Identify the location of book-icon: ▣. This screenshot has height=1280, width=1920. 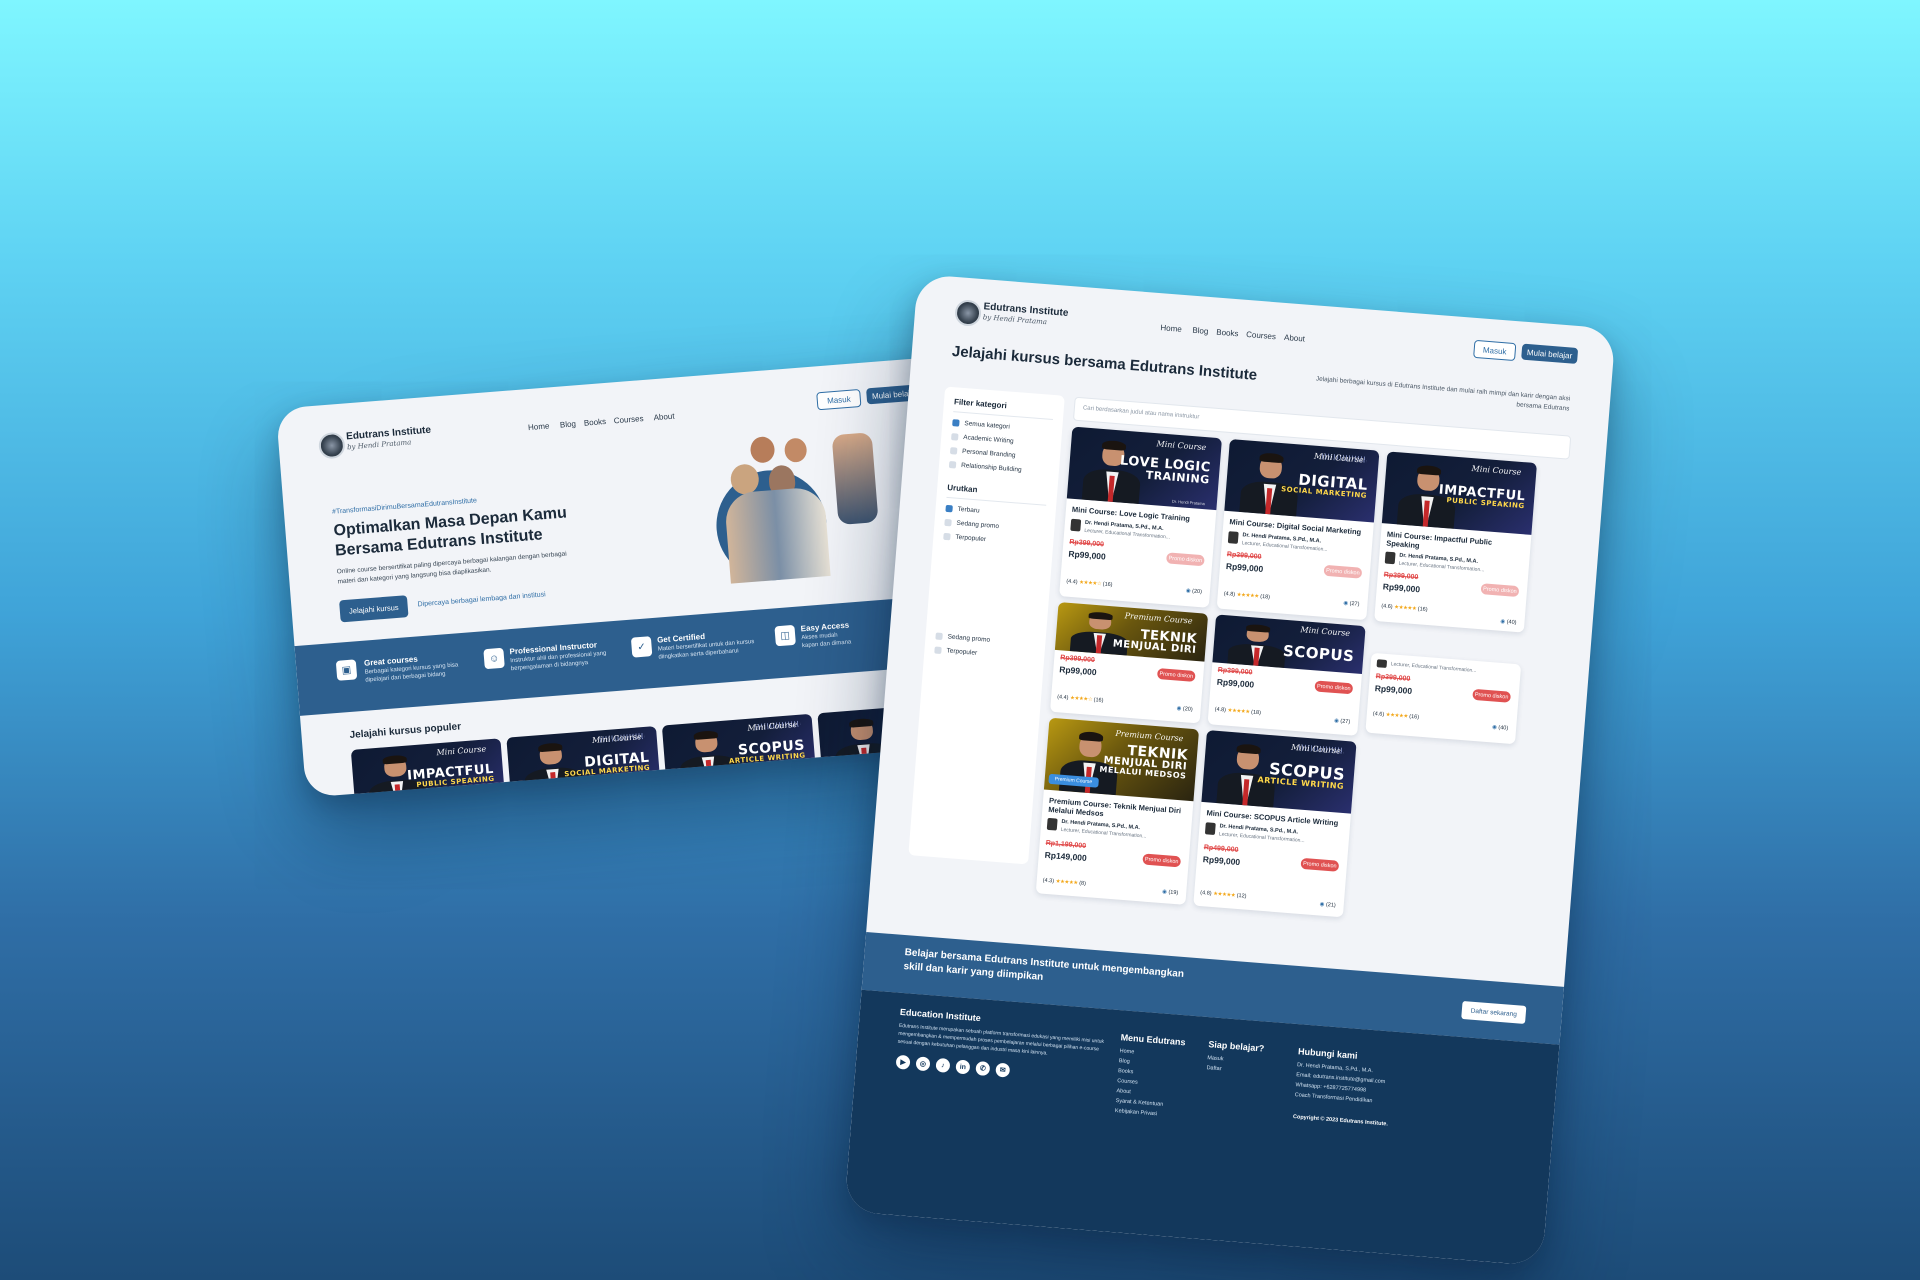
(346, 670).